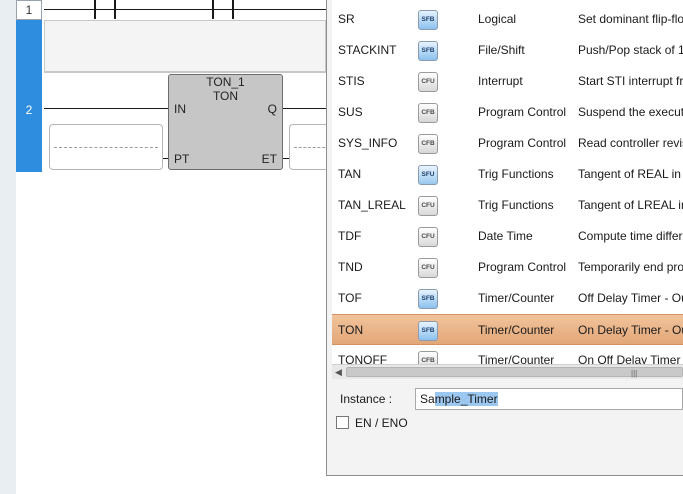 The image size is (683, 494). Describe the element at coordinates (368, 143) in the screenshot. I see `function-name: SYS_INFO` at that location.